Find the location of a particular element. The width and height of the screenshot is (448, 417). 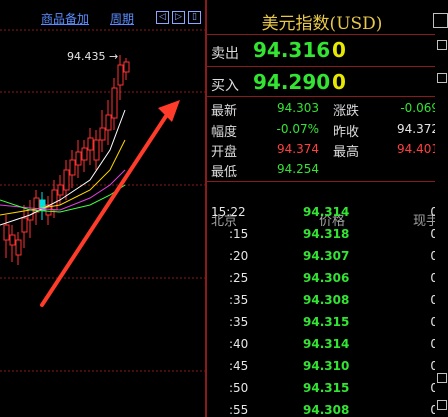

tick-price: 94.307 is located at coordinates (326, 256).